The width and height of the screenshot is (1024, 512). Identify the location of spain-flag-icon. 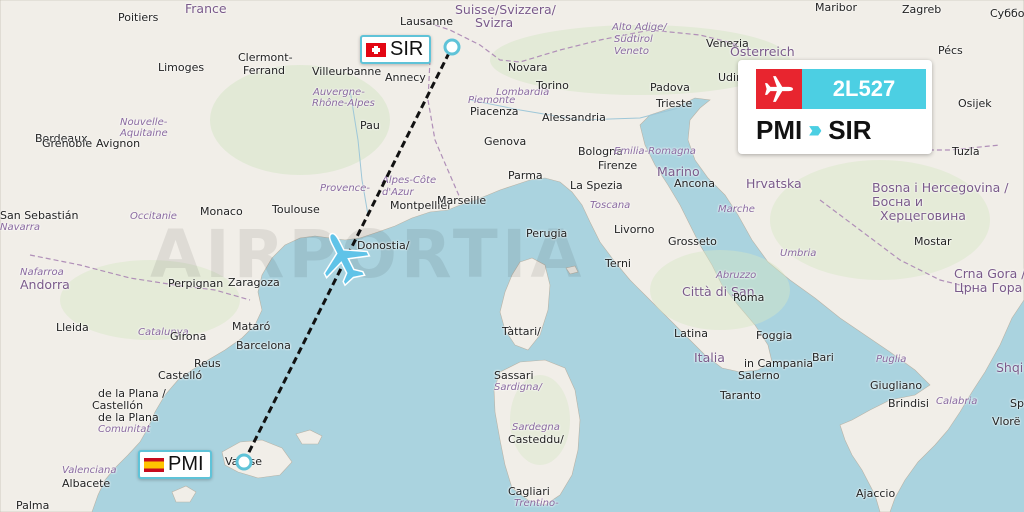
(154, 464).